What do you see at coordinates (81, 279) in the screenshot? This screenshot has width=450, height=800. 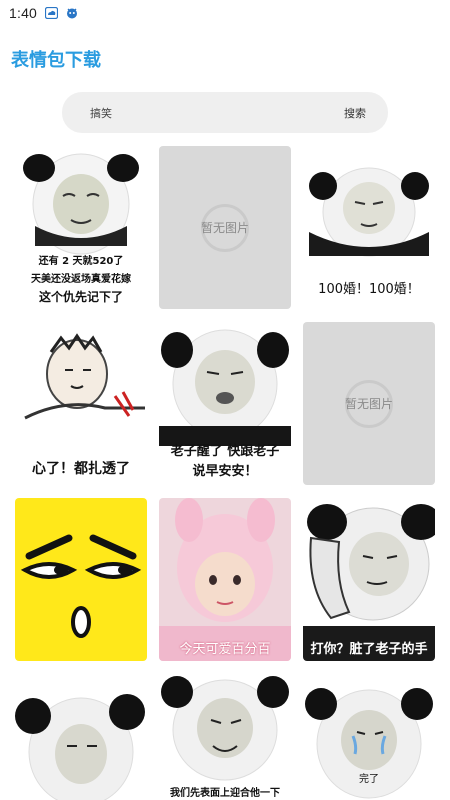 I see `meme-caption: 天美还没返场真爱花嫁` at bounding box center [81, 279].